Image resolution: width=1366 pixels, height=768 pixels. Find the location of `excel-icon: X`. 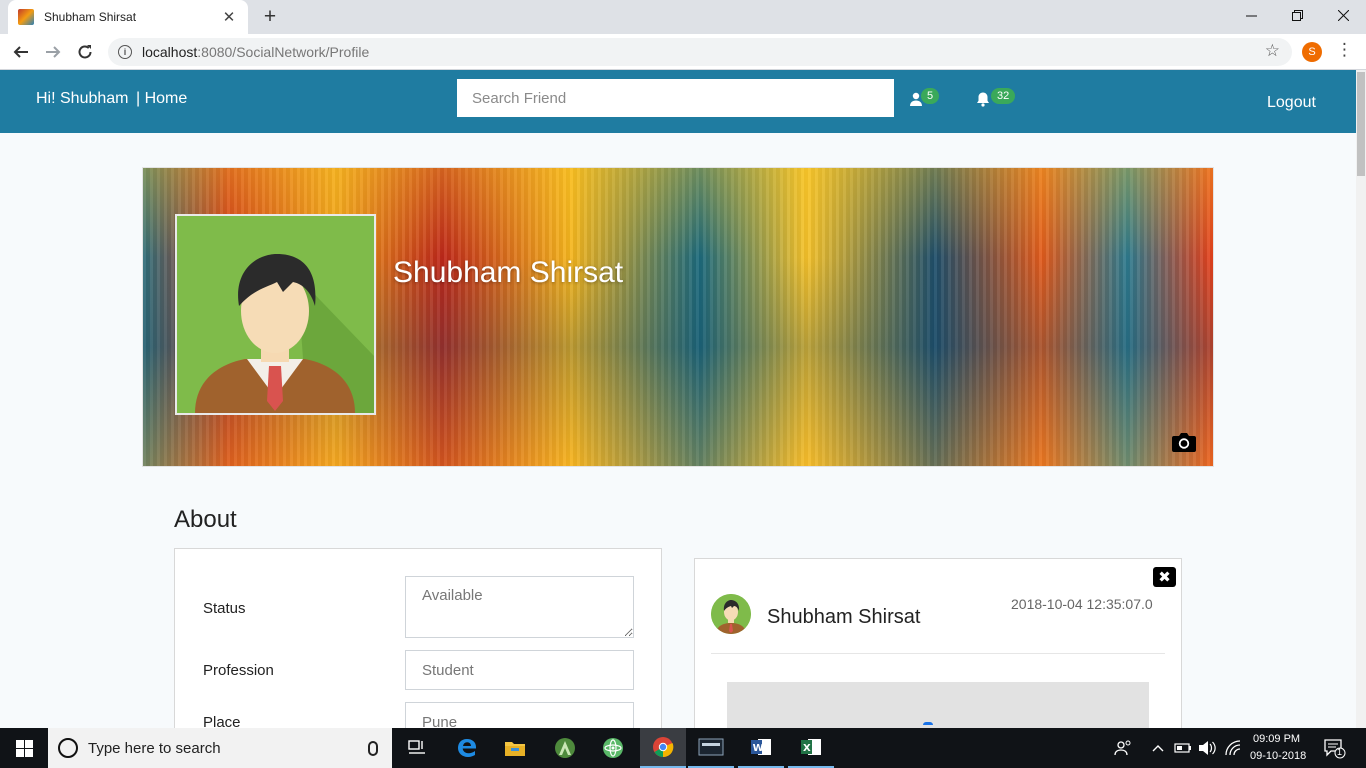

excel-icon: X is located at coordinates (811, 748).